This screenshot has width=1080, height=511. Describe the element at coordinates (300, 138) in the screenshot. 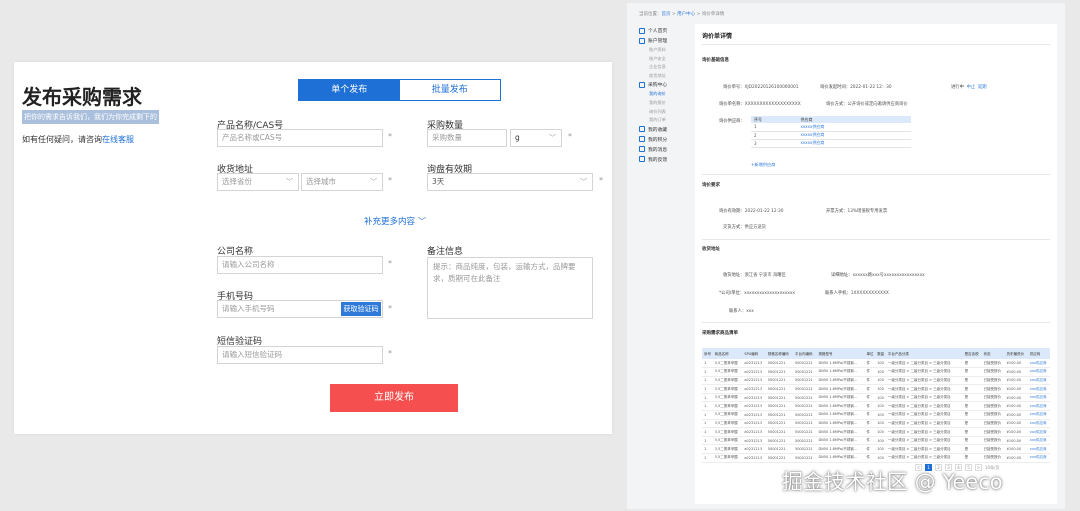

I see `product-input: 产品名称或CAS号` at that location.